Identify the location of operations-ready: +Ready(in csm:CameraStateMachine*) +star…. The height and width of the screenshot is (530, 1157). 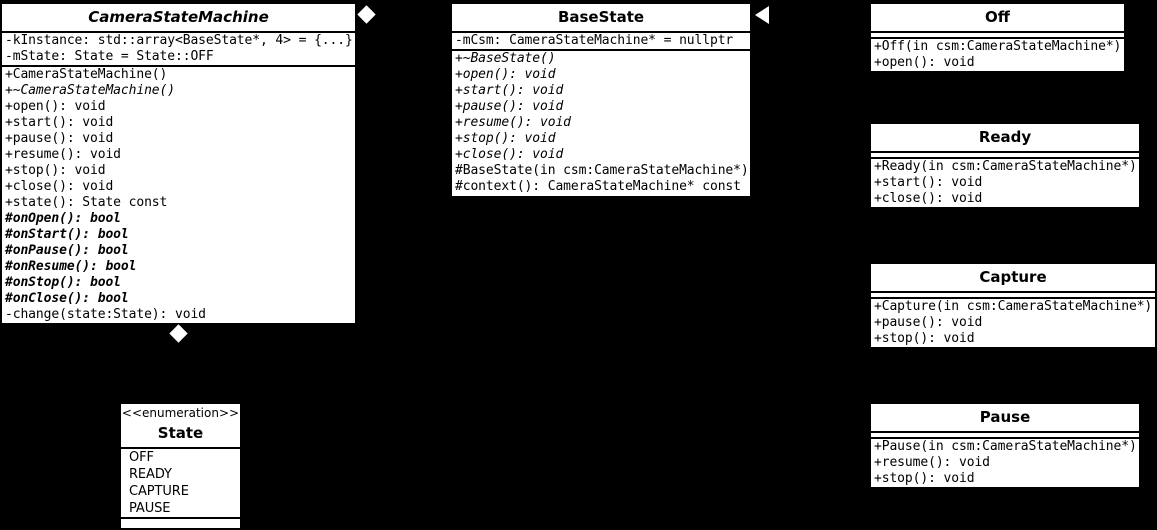
(1005, 182).